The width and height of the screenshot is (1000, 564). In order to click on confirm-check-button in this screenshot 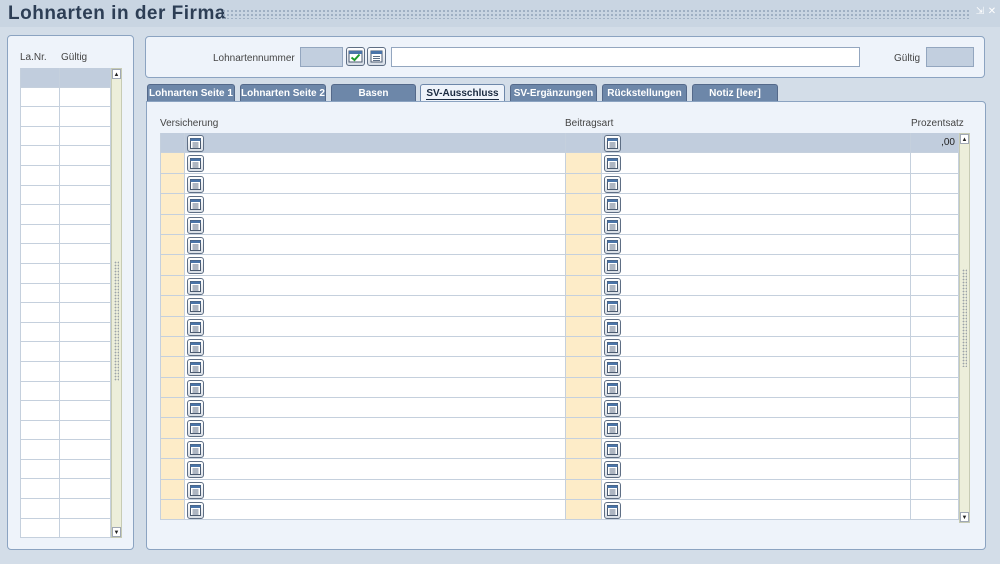, I will do `click(355, 56)`.